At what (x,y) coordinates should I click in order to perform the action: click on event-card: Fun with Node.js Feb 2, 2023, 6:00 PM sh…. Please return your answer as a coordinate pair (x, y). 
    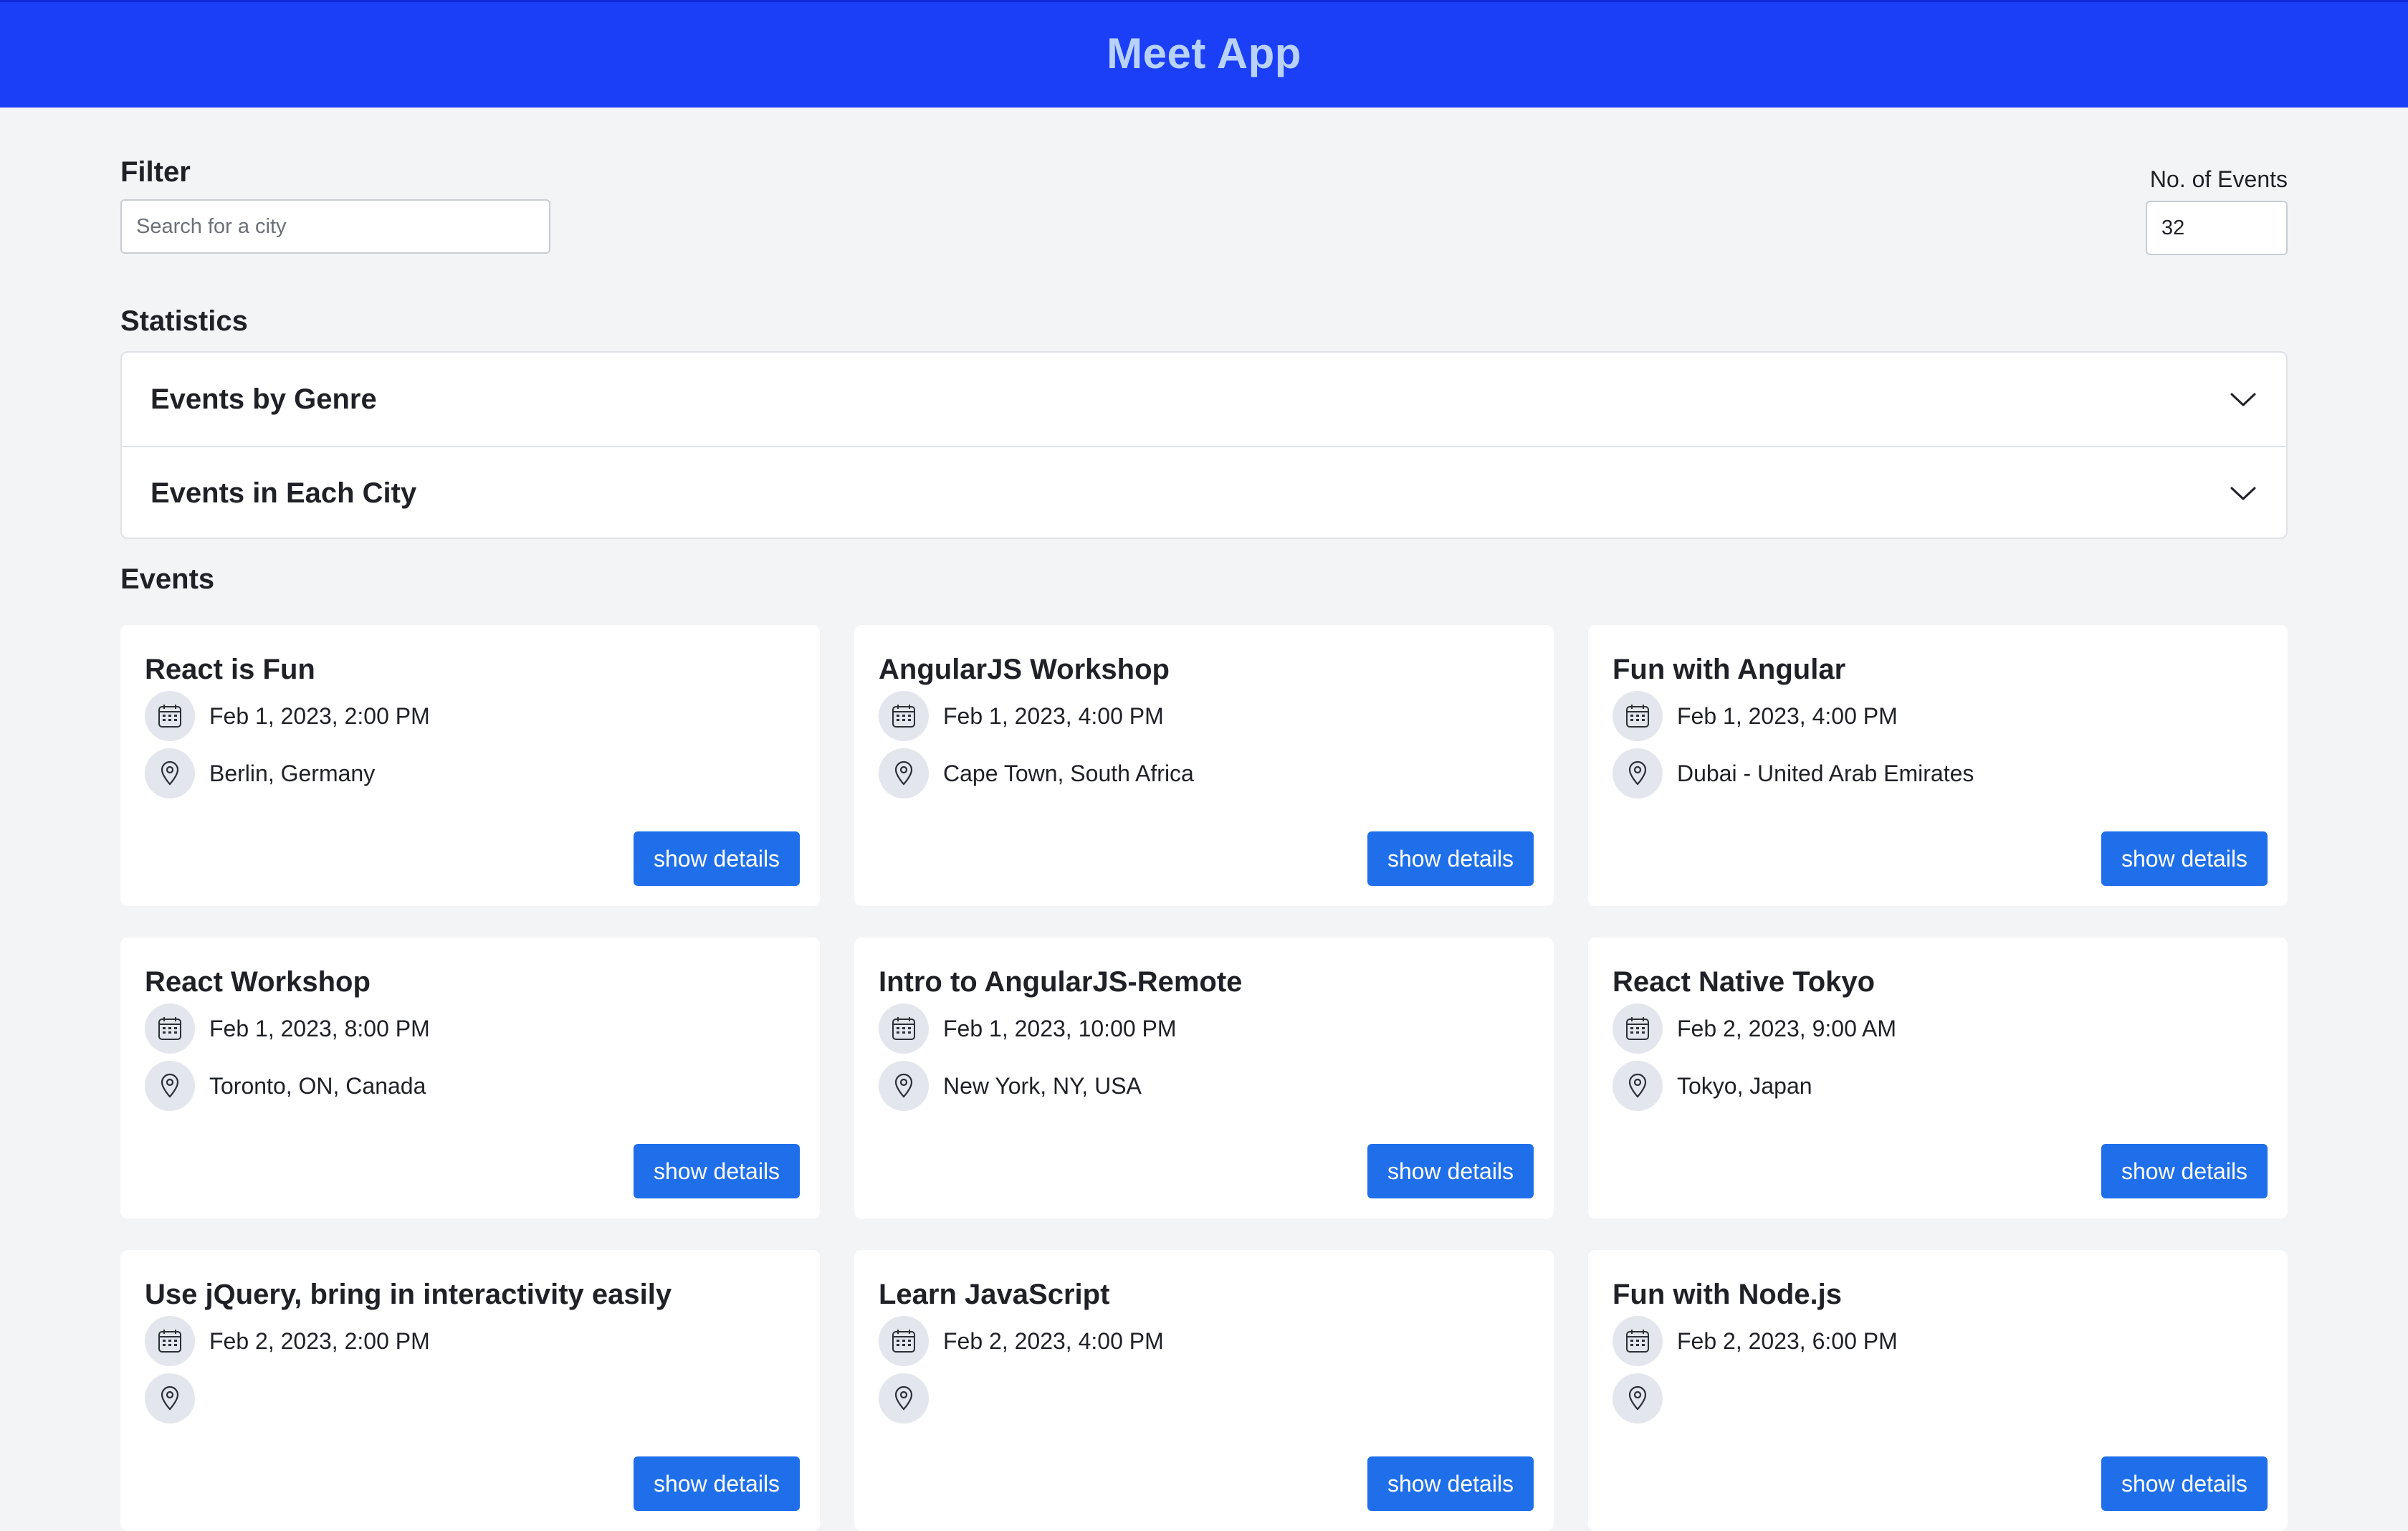
    Looking at the image, I should click on (1938, 1390).